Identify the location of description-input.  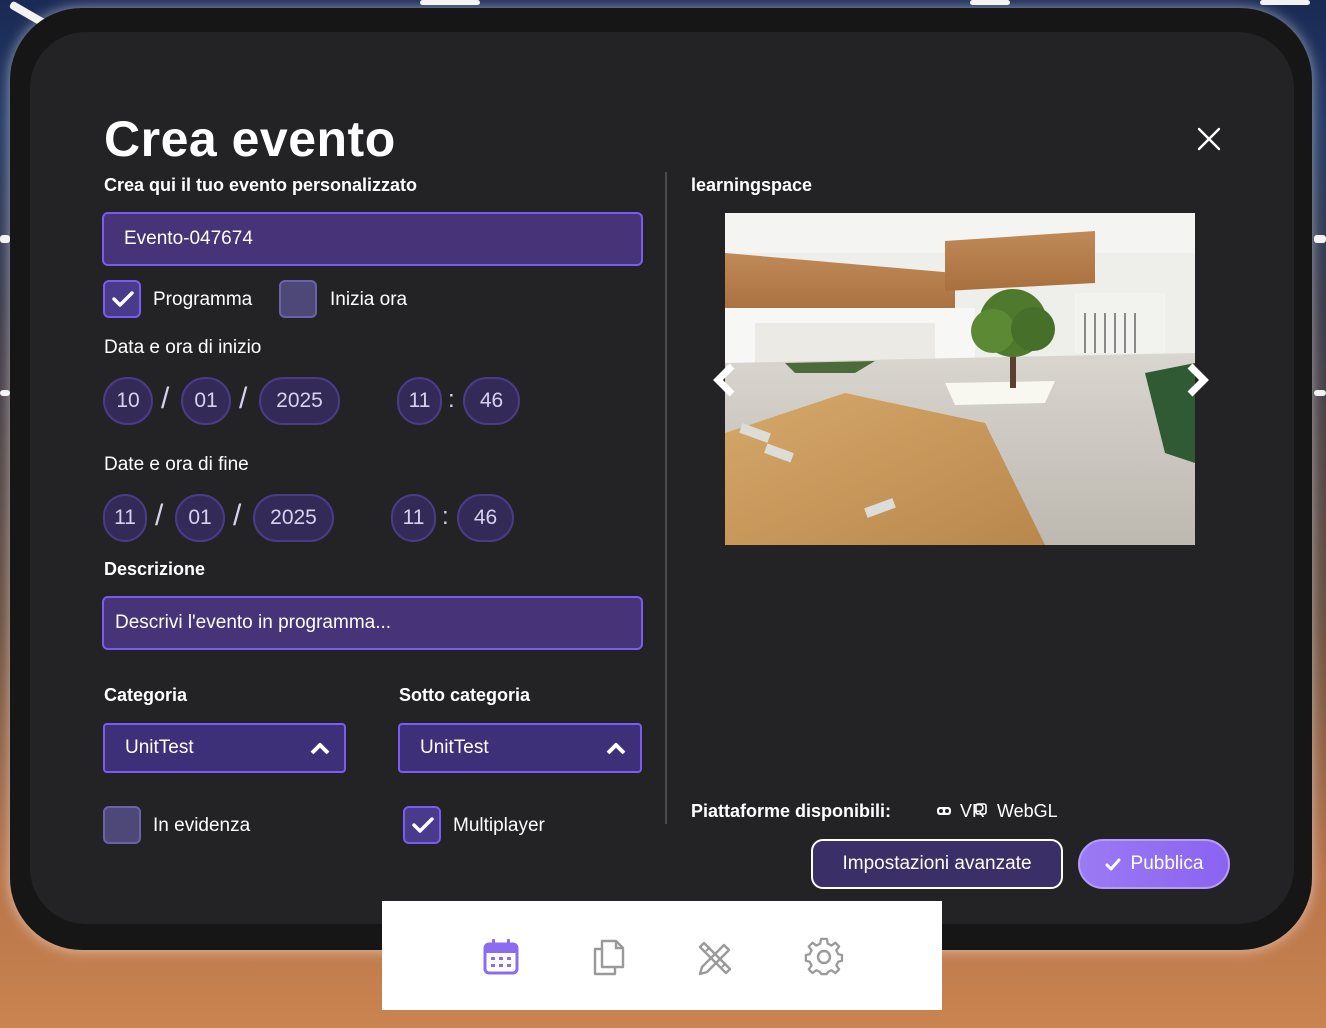
(372, 623).